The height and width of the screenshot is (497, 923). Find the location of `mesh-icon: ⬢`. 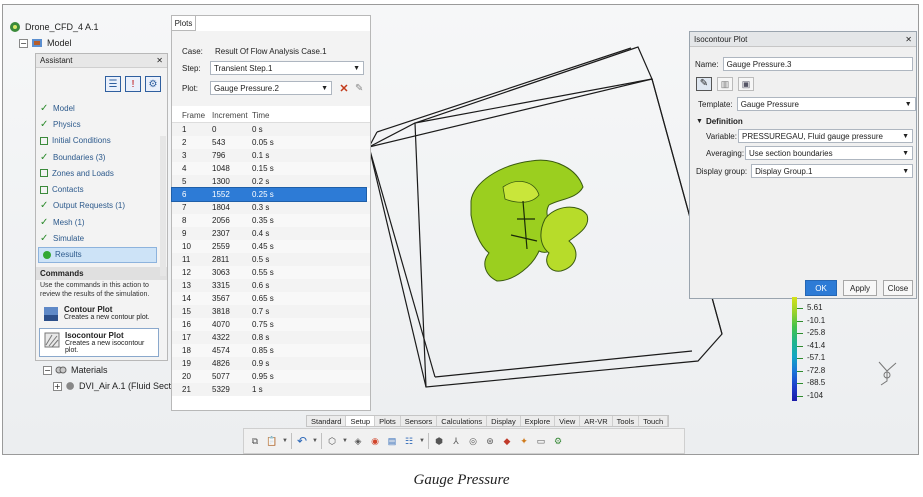

mesh-icon: ⬢ is located at coordinates (439, 441).